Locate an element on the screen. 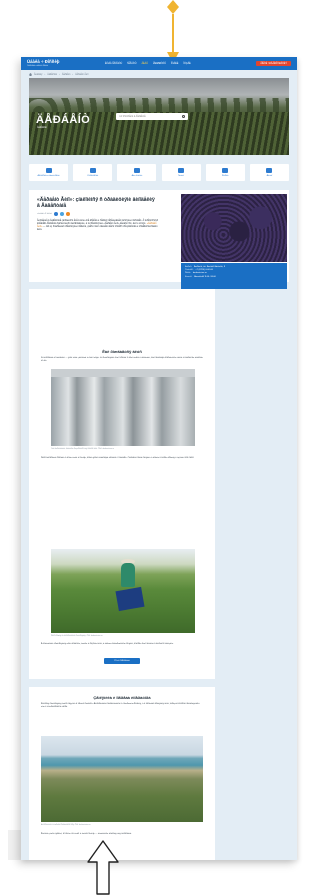 This screenshot has width=320, height=895. tile-label: Âèäåî is located at coordinates (269, 176).